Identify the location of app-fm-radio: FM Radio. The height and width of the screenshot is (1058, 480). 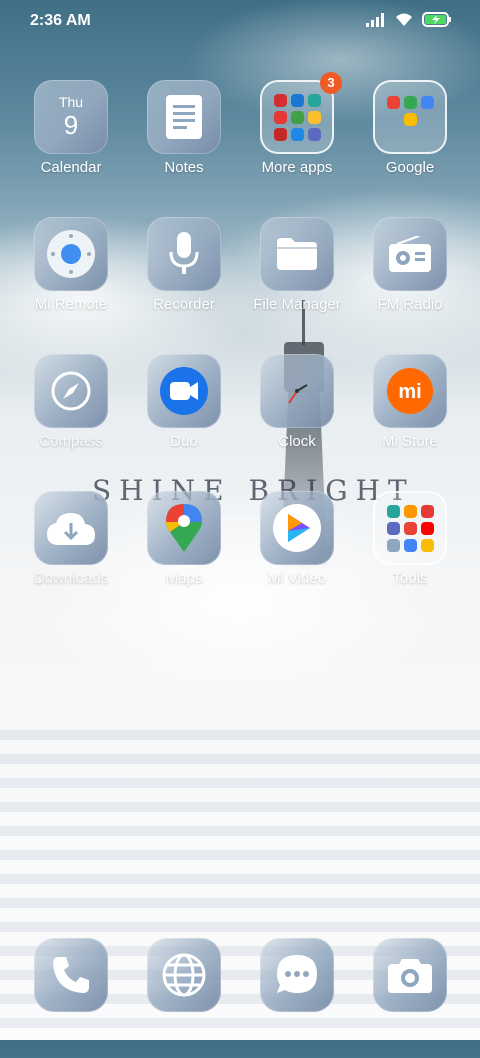
(410, 277).